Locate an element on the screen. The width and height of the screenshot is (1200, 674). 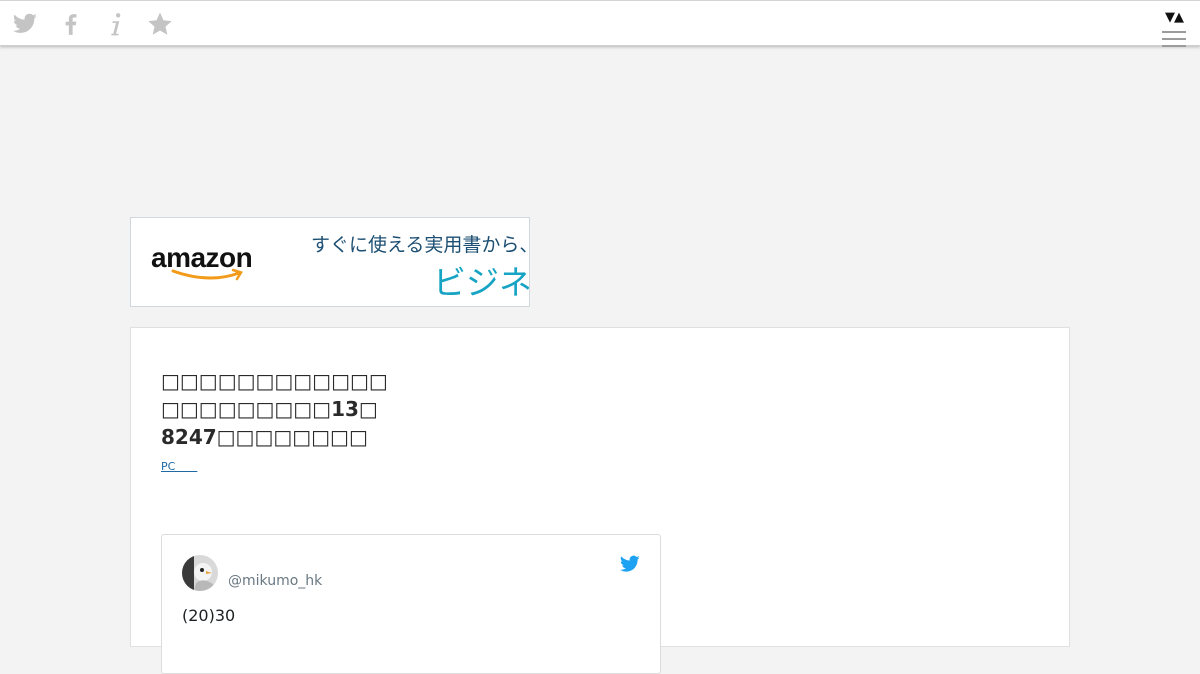
ad-tagline: すぐに使える実用書から、話 is located at coordinates (420, 245).